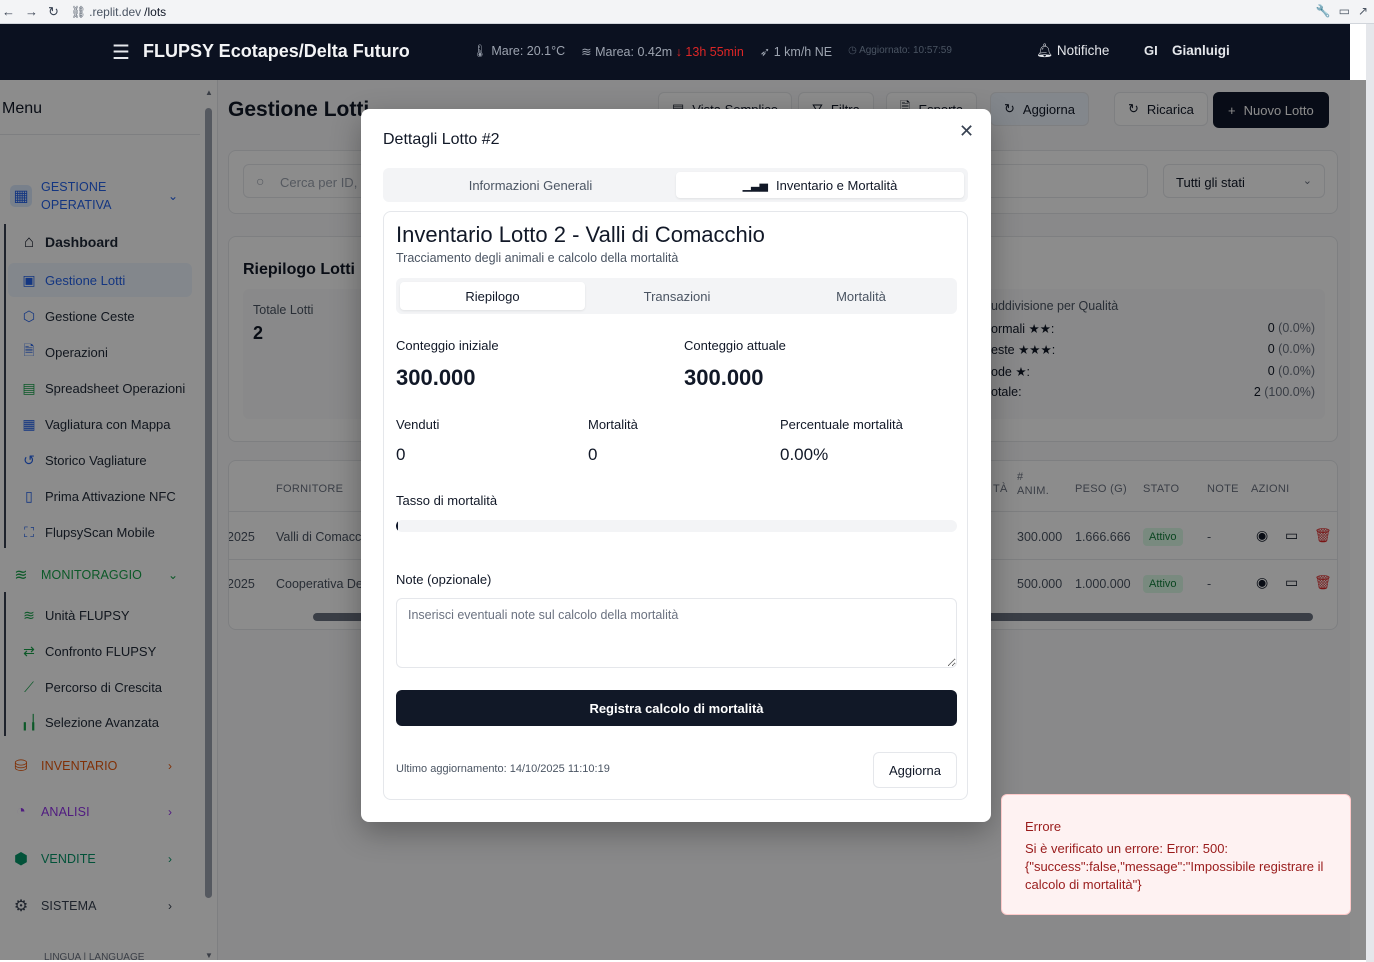 This screenshot has height=962, width=1374. I want to click on wrench-icon: 🔧, so click(1323, 11).